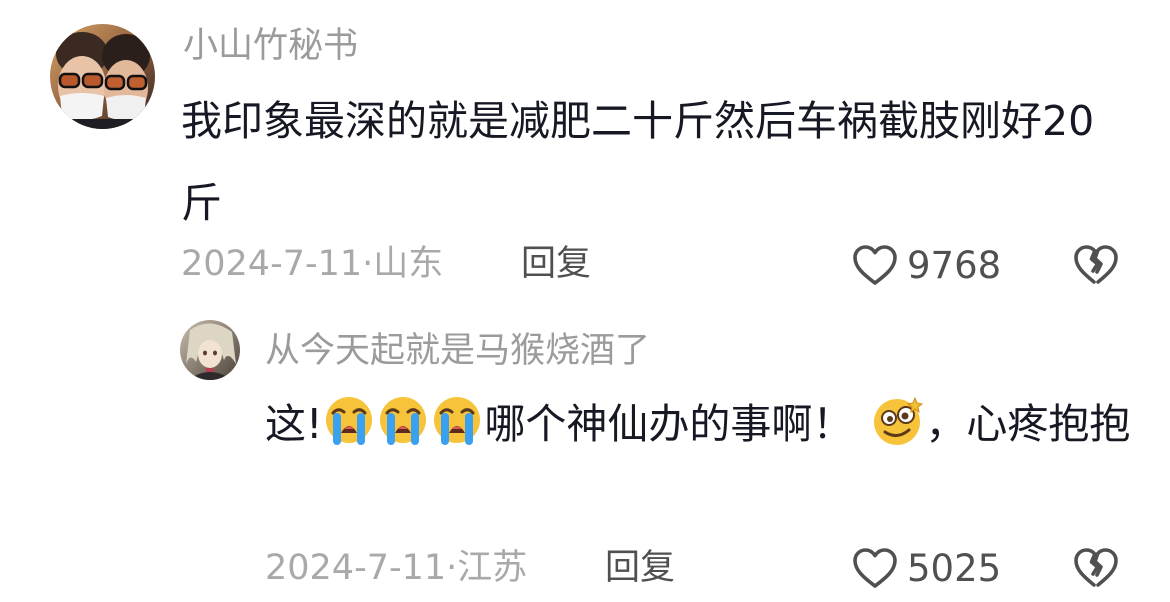  I want to click on comment-text-segment: 哪个神仙办的事啊！, so click(669, 424).